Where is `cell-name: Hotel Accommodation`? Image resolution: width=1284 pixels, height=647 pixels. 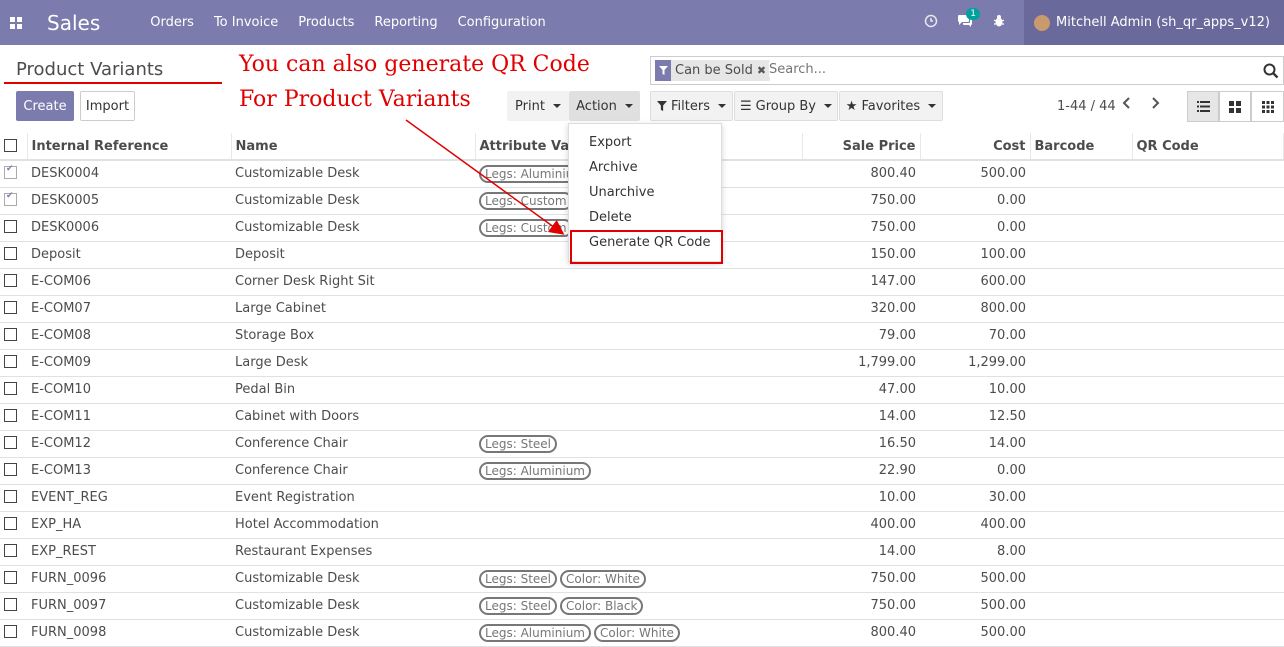
cell-name: Hotel Accommodation is located at coordinates (353, 525).